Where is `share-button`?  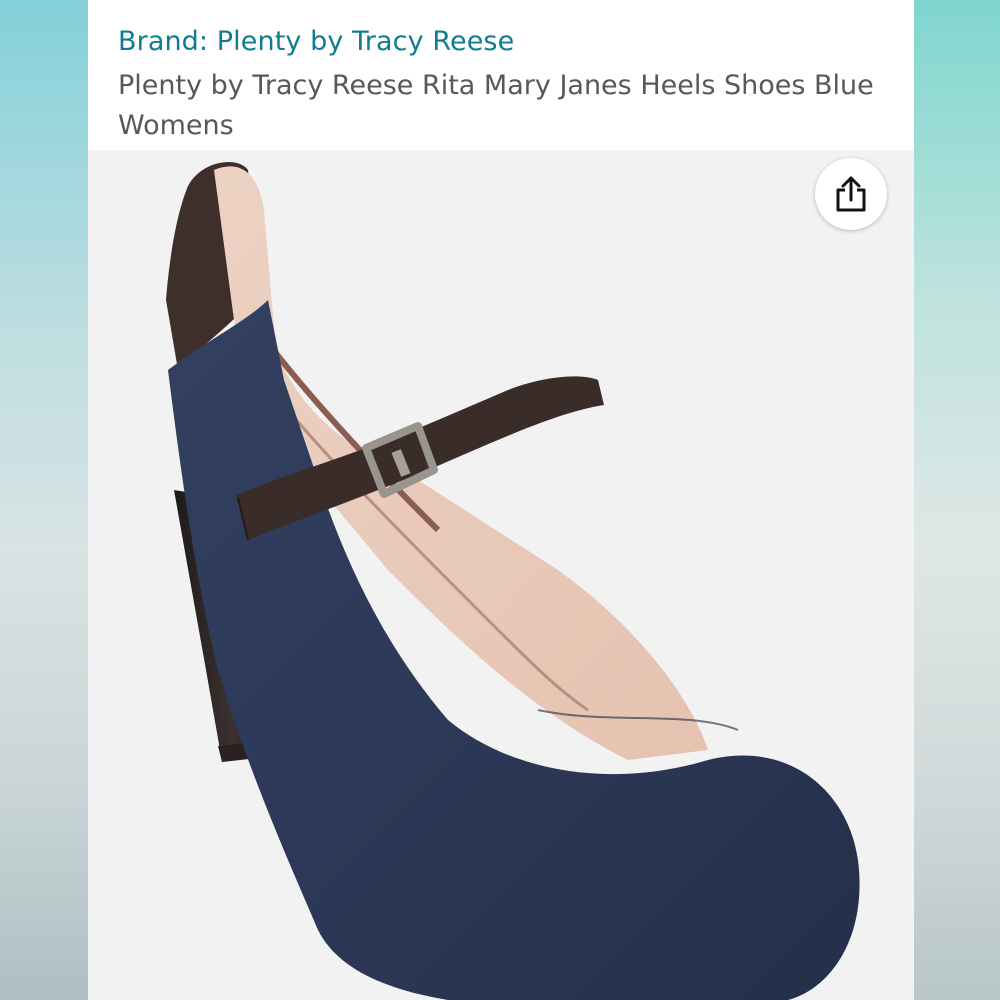 share-button is located at coordinates (851, 194).